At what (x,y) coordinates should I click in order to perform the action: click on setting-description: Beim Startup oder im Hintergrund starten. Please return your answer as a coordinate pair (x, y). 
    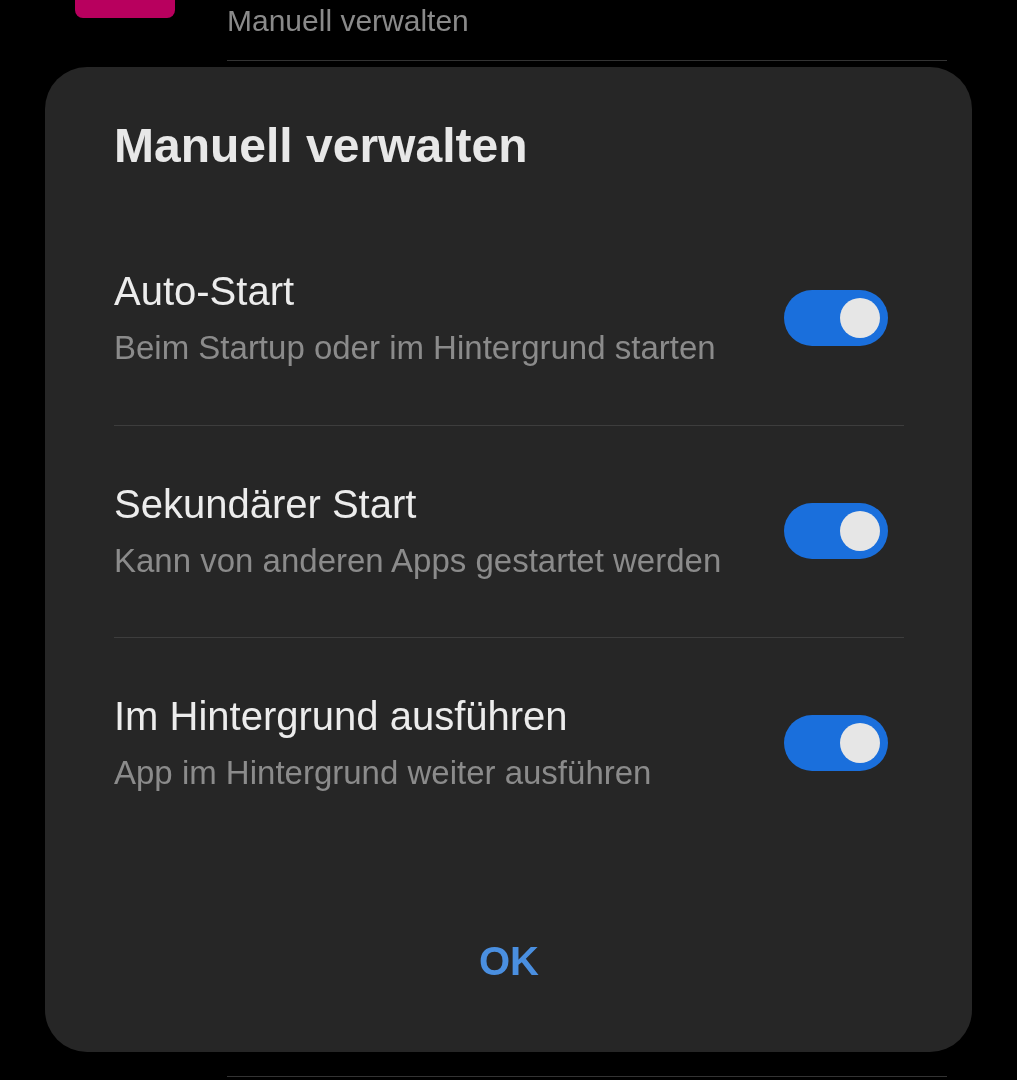
    Looking at the image, I should click on (415, 347).